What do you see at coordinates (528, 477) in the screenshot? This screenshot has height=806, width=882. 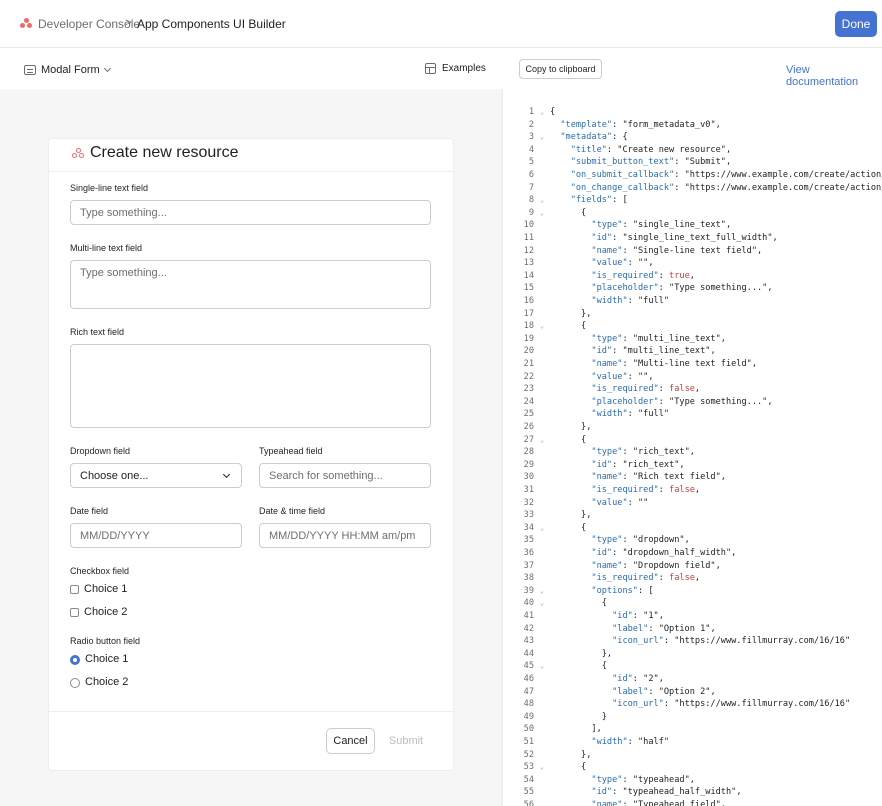 I see `line-number: 30` at bounding box center [528, 477].